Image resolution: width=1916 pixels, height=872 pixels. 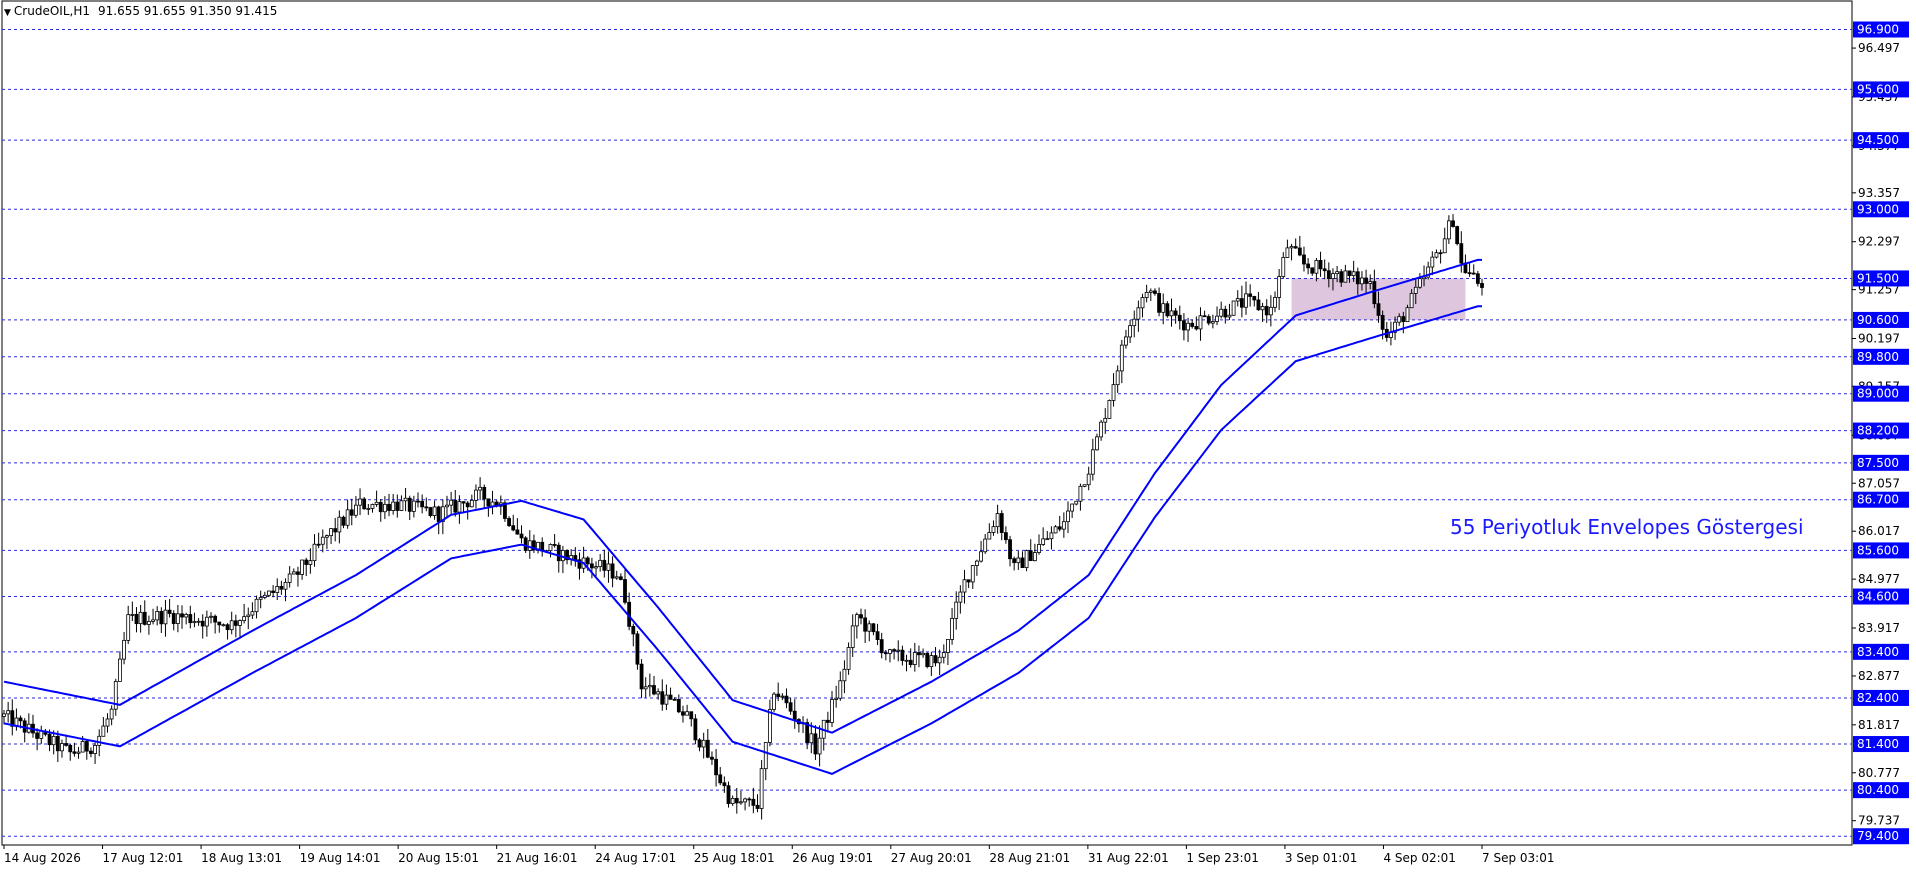 I want to click on x-tick-label: 7 Sep 03:01, so click(x=1518, y=858).